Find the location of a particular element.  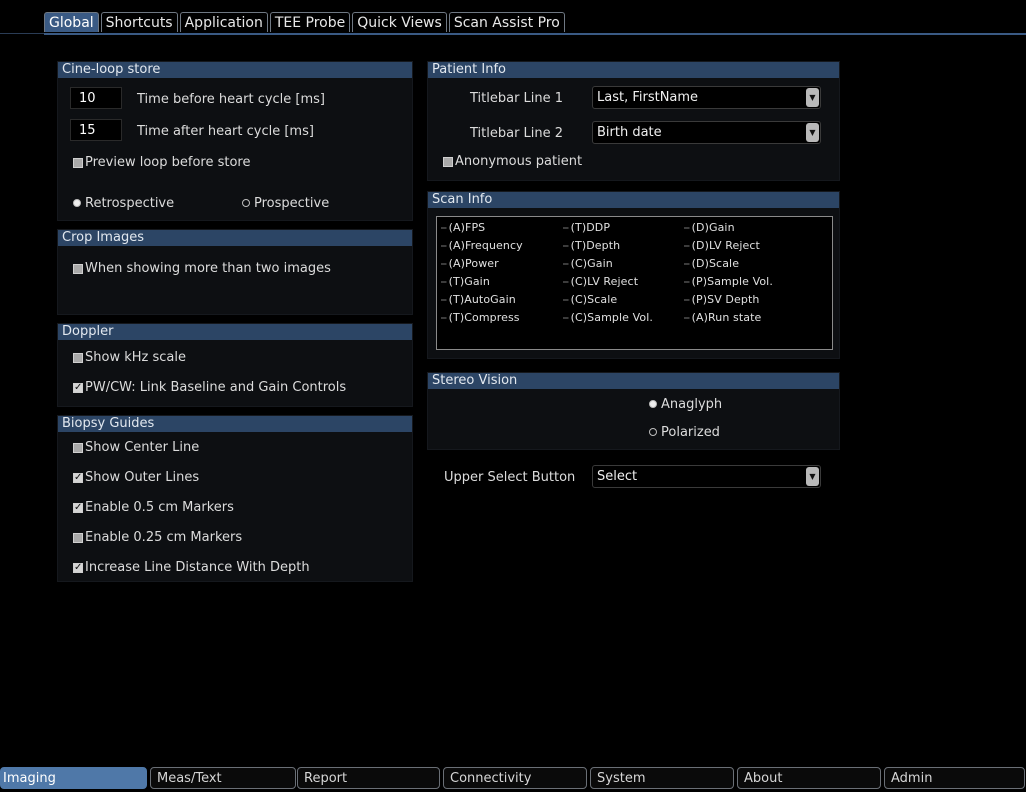

tab-admin: Admin is located at coordinates (954, 778).